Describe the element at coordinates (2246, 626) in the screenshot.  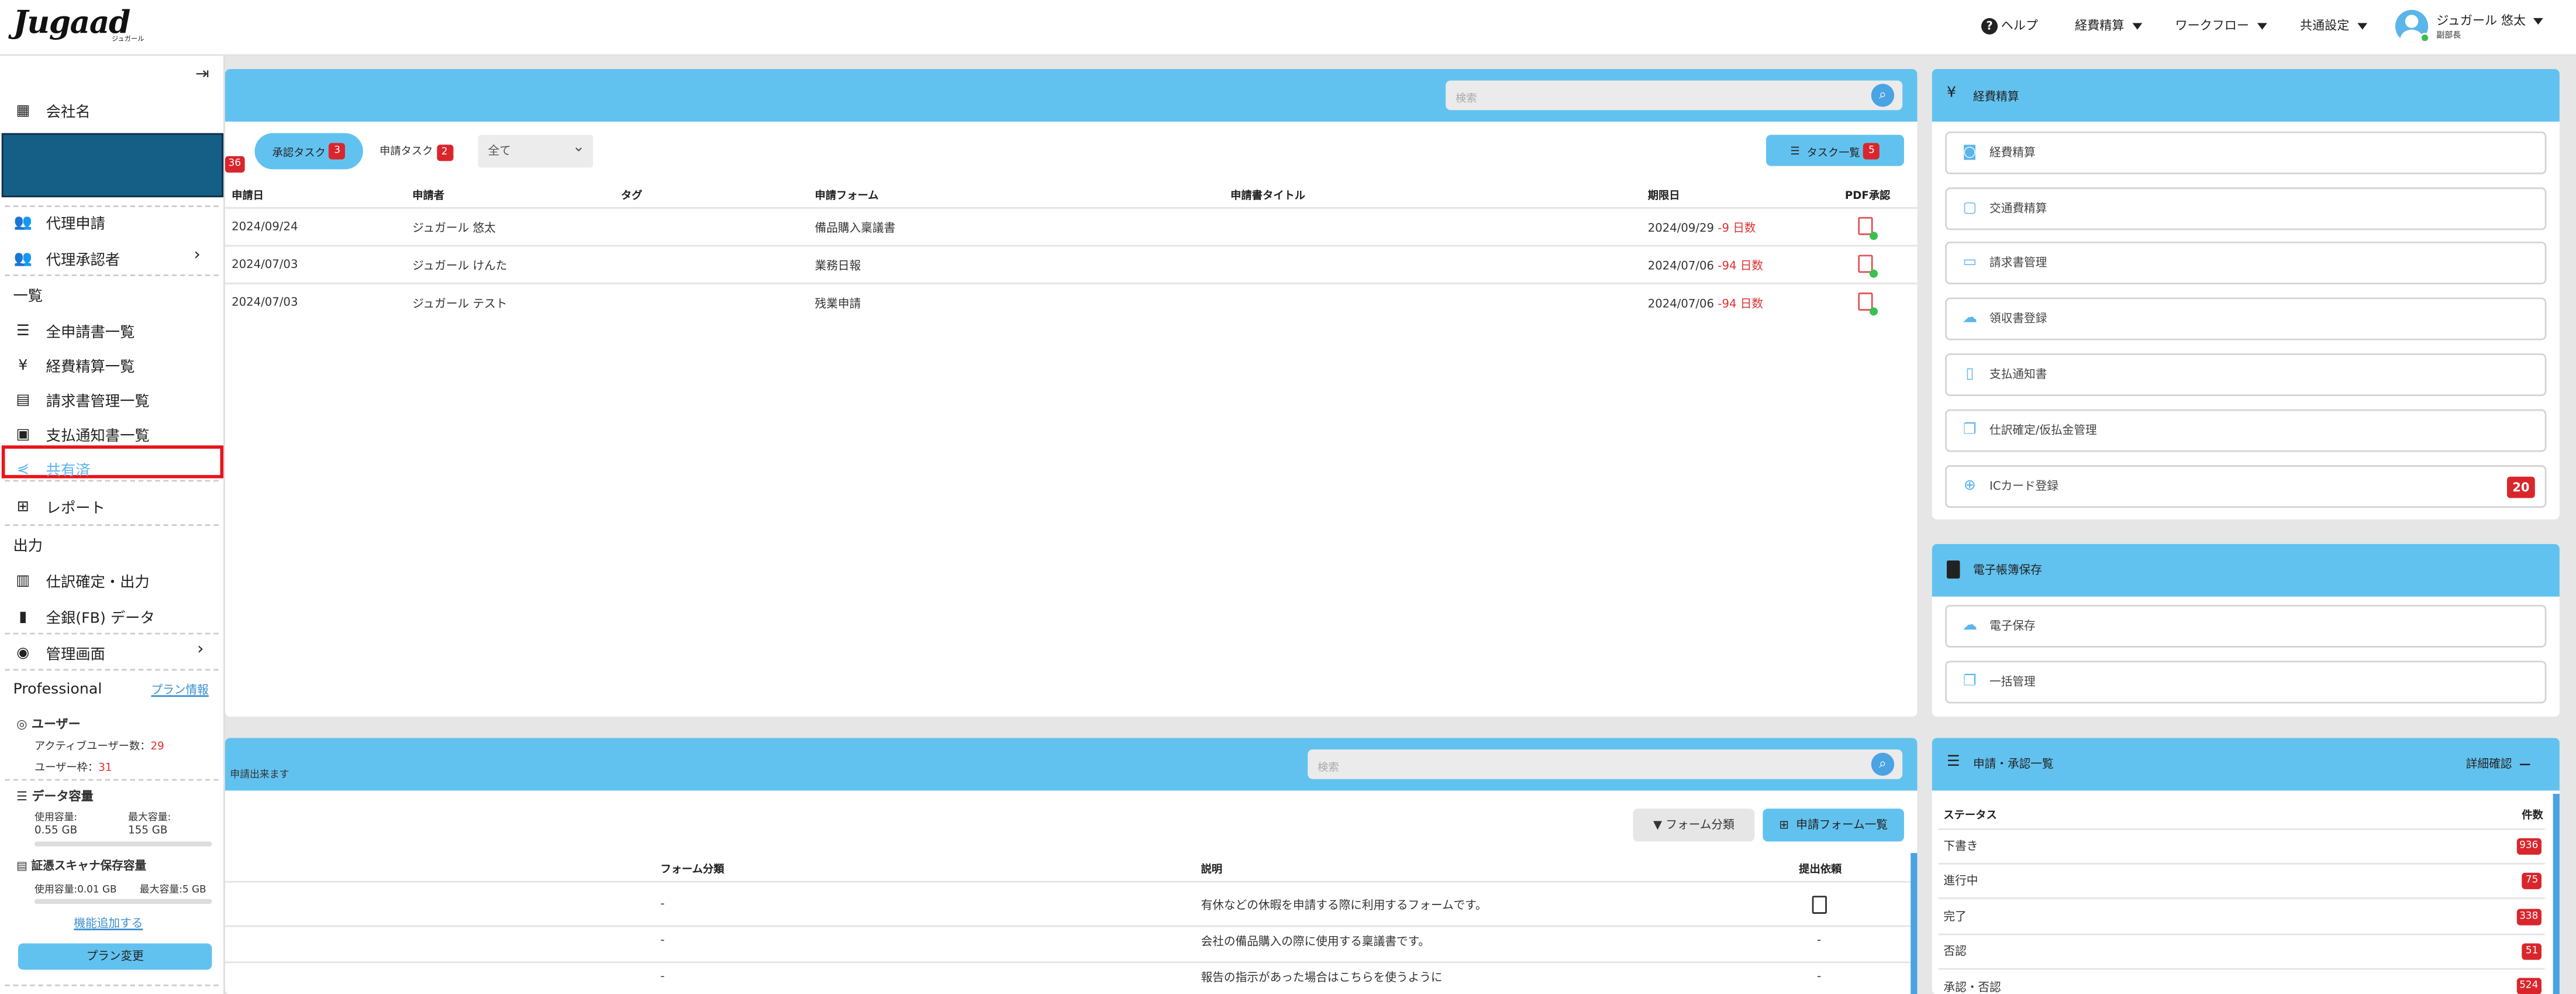
I see `electronic-storage-button: ☁ 電子保存` at that location.